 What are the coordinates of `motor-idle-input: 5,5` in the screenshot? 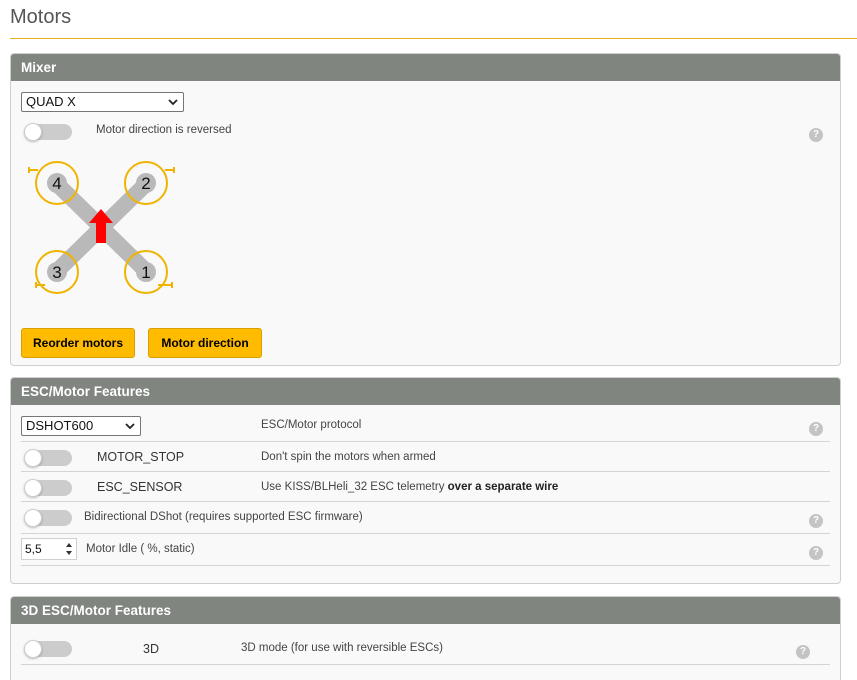 It's located at (49, 549).